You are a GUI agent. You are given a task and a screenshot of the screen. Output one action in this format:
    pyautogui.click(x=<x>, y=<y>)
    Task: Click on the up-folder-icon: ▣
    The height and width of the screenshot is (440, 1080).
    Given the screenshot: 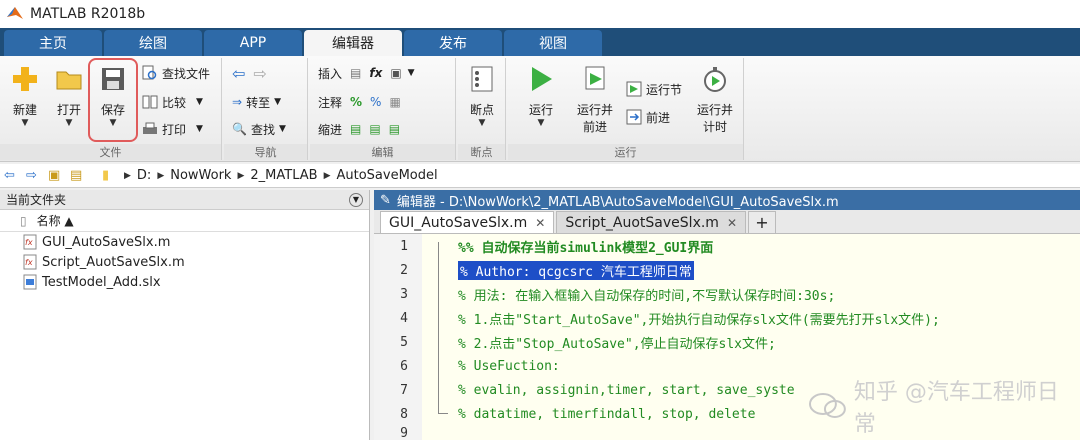 What is the action you would take?
    pyautogui.click(x=57, y=176)
    